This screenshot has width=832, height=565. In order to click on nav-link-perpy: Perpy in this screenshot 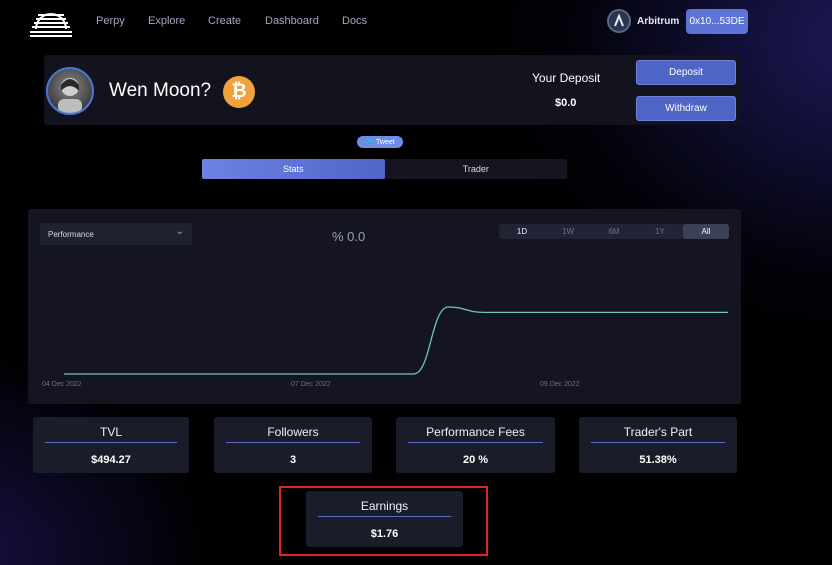, I will do `click(110, 21)`.